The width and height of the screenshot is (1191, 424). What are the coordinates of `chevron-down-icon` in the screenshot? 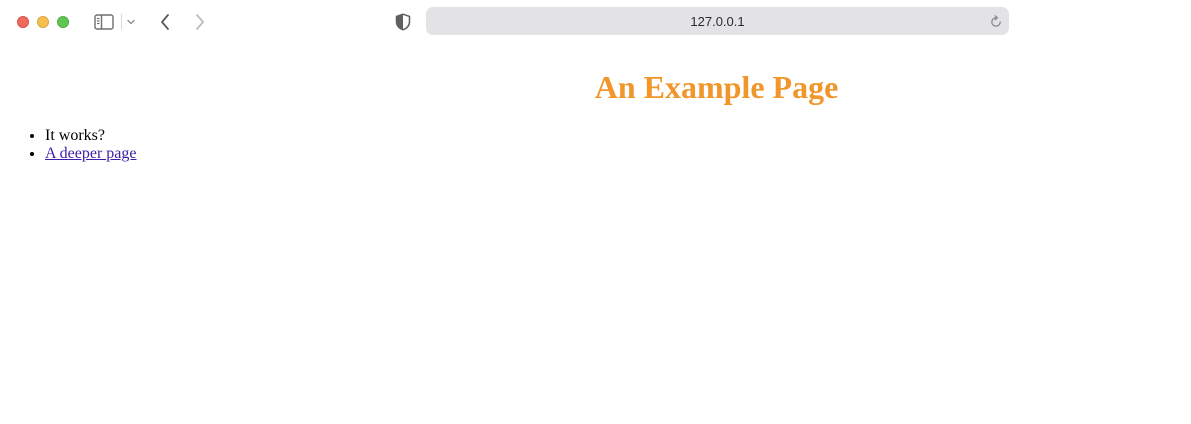 It's located at (131, 22).